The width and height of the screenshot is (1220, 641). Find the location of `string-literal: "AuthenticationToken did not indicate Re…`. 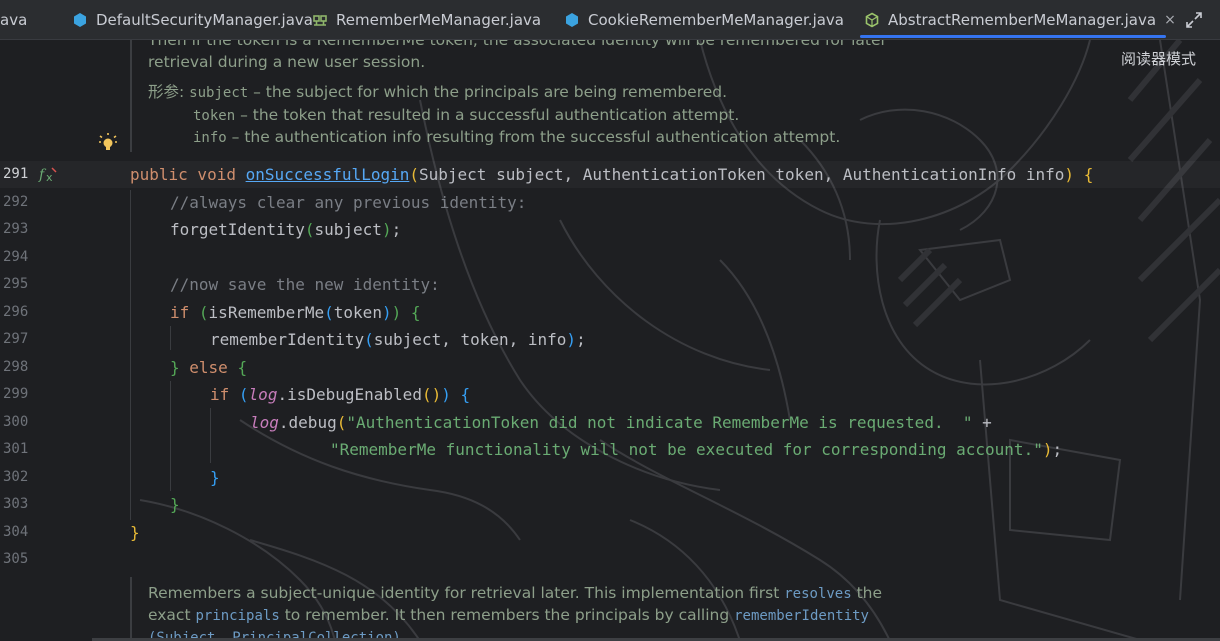

string-literal: "AuthenticationToken did not indicate Re… is located at coordinates (659, 422).